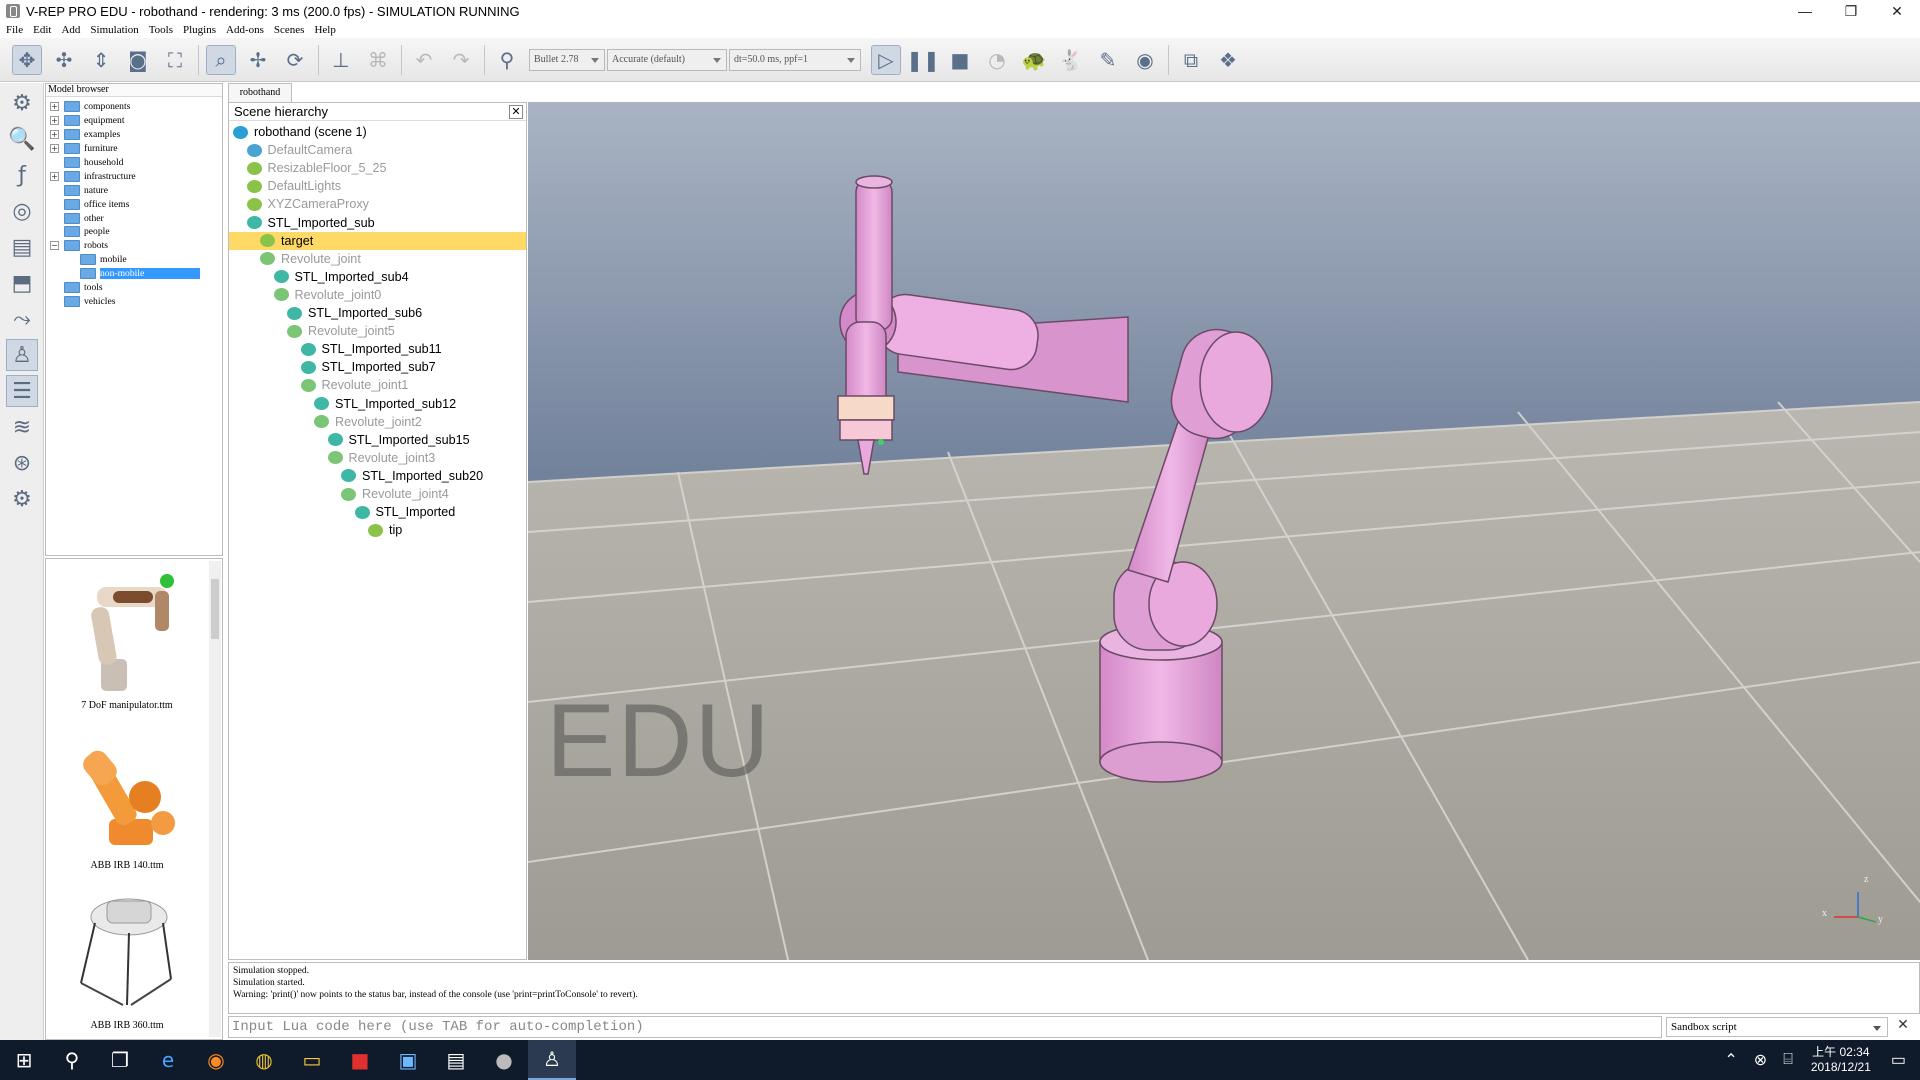 This screenshot has width=1920, height=1080. What do you see at coordinates (260, 92) in the screenshot?
I see `scene-tab: robothand` at bounding box center [260, 92].